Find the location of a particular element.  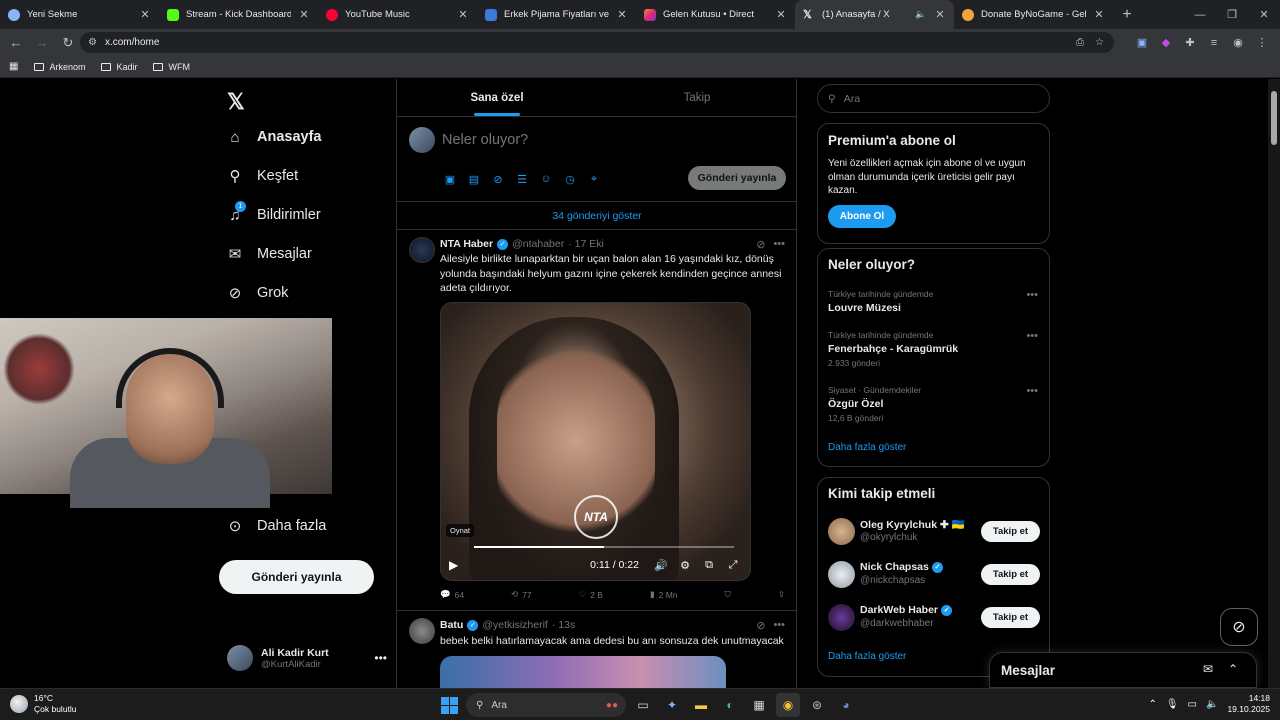

suggestion-name: Nick Chapsas ✓ is located at coordinates (901, 567).